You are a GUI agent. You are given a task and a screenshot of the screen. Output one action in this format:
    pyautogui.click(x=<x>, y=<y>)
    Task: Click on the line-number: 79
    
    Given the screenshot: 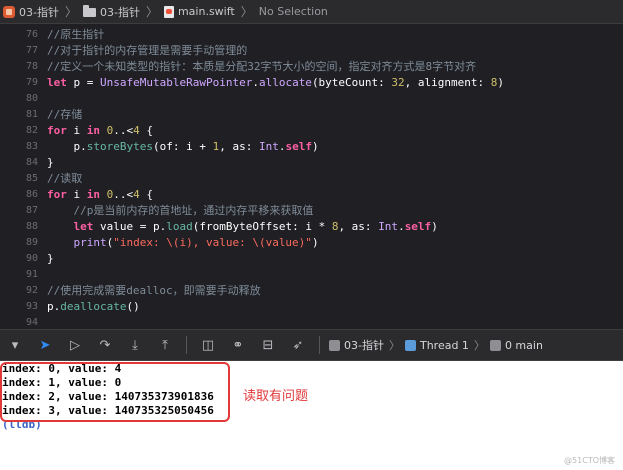 What is the action you would take?
    pyautogui.click(x=31, y=82)
    